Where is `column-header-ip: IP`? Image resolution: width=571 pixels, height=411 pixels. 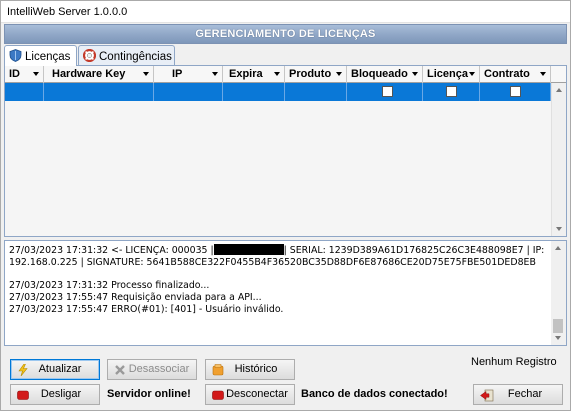
column-header-ip: IP is located at coordinates (188, 74).